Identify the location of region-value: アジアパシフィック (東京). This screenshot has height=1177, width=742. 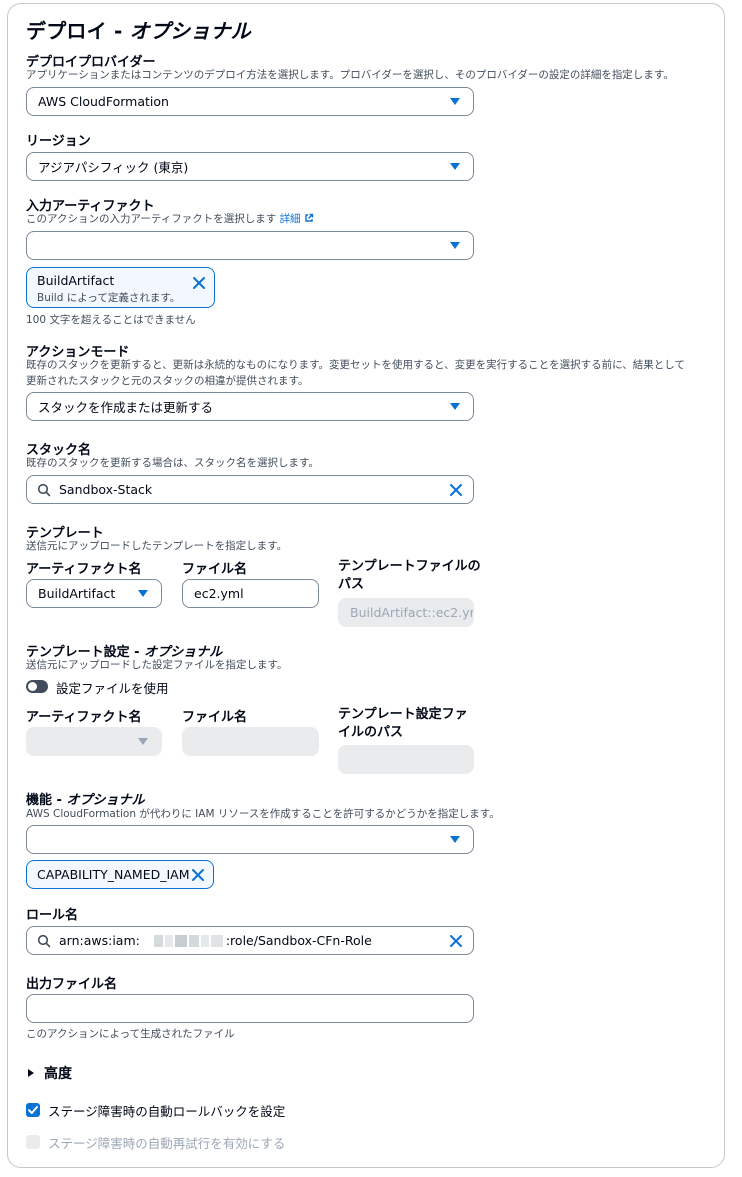
(113, 167).